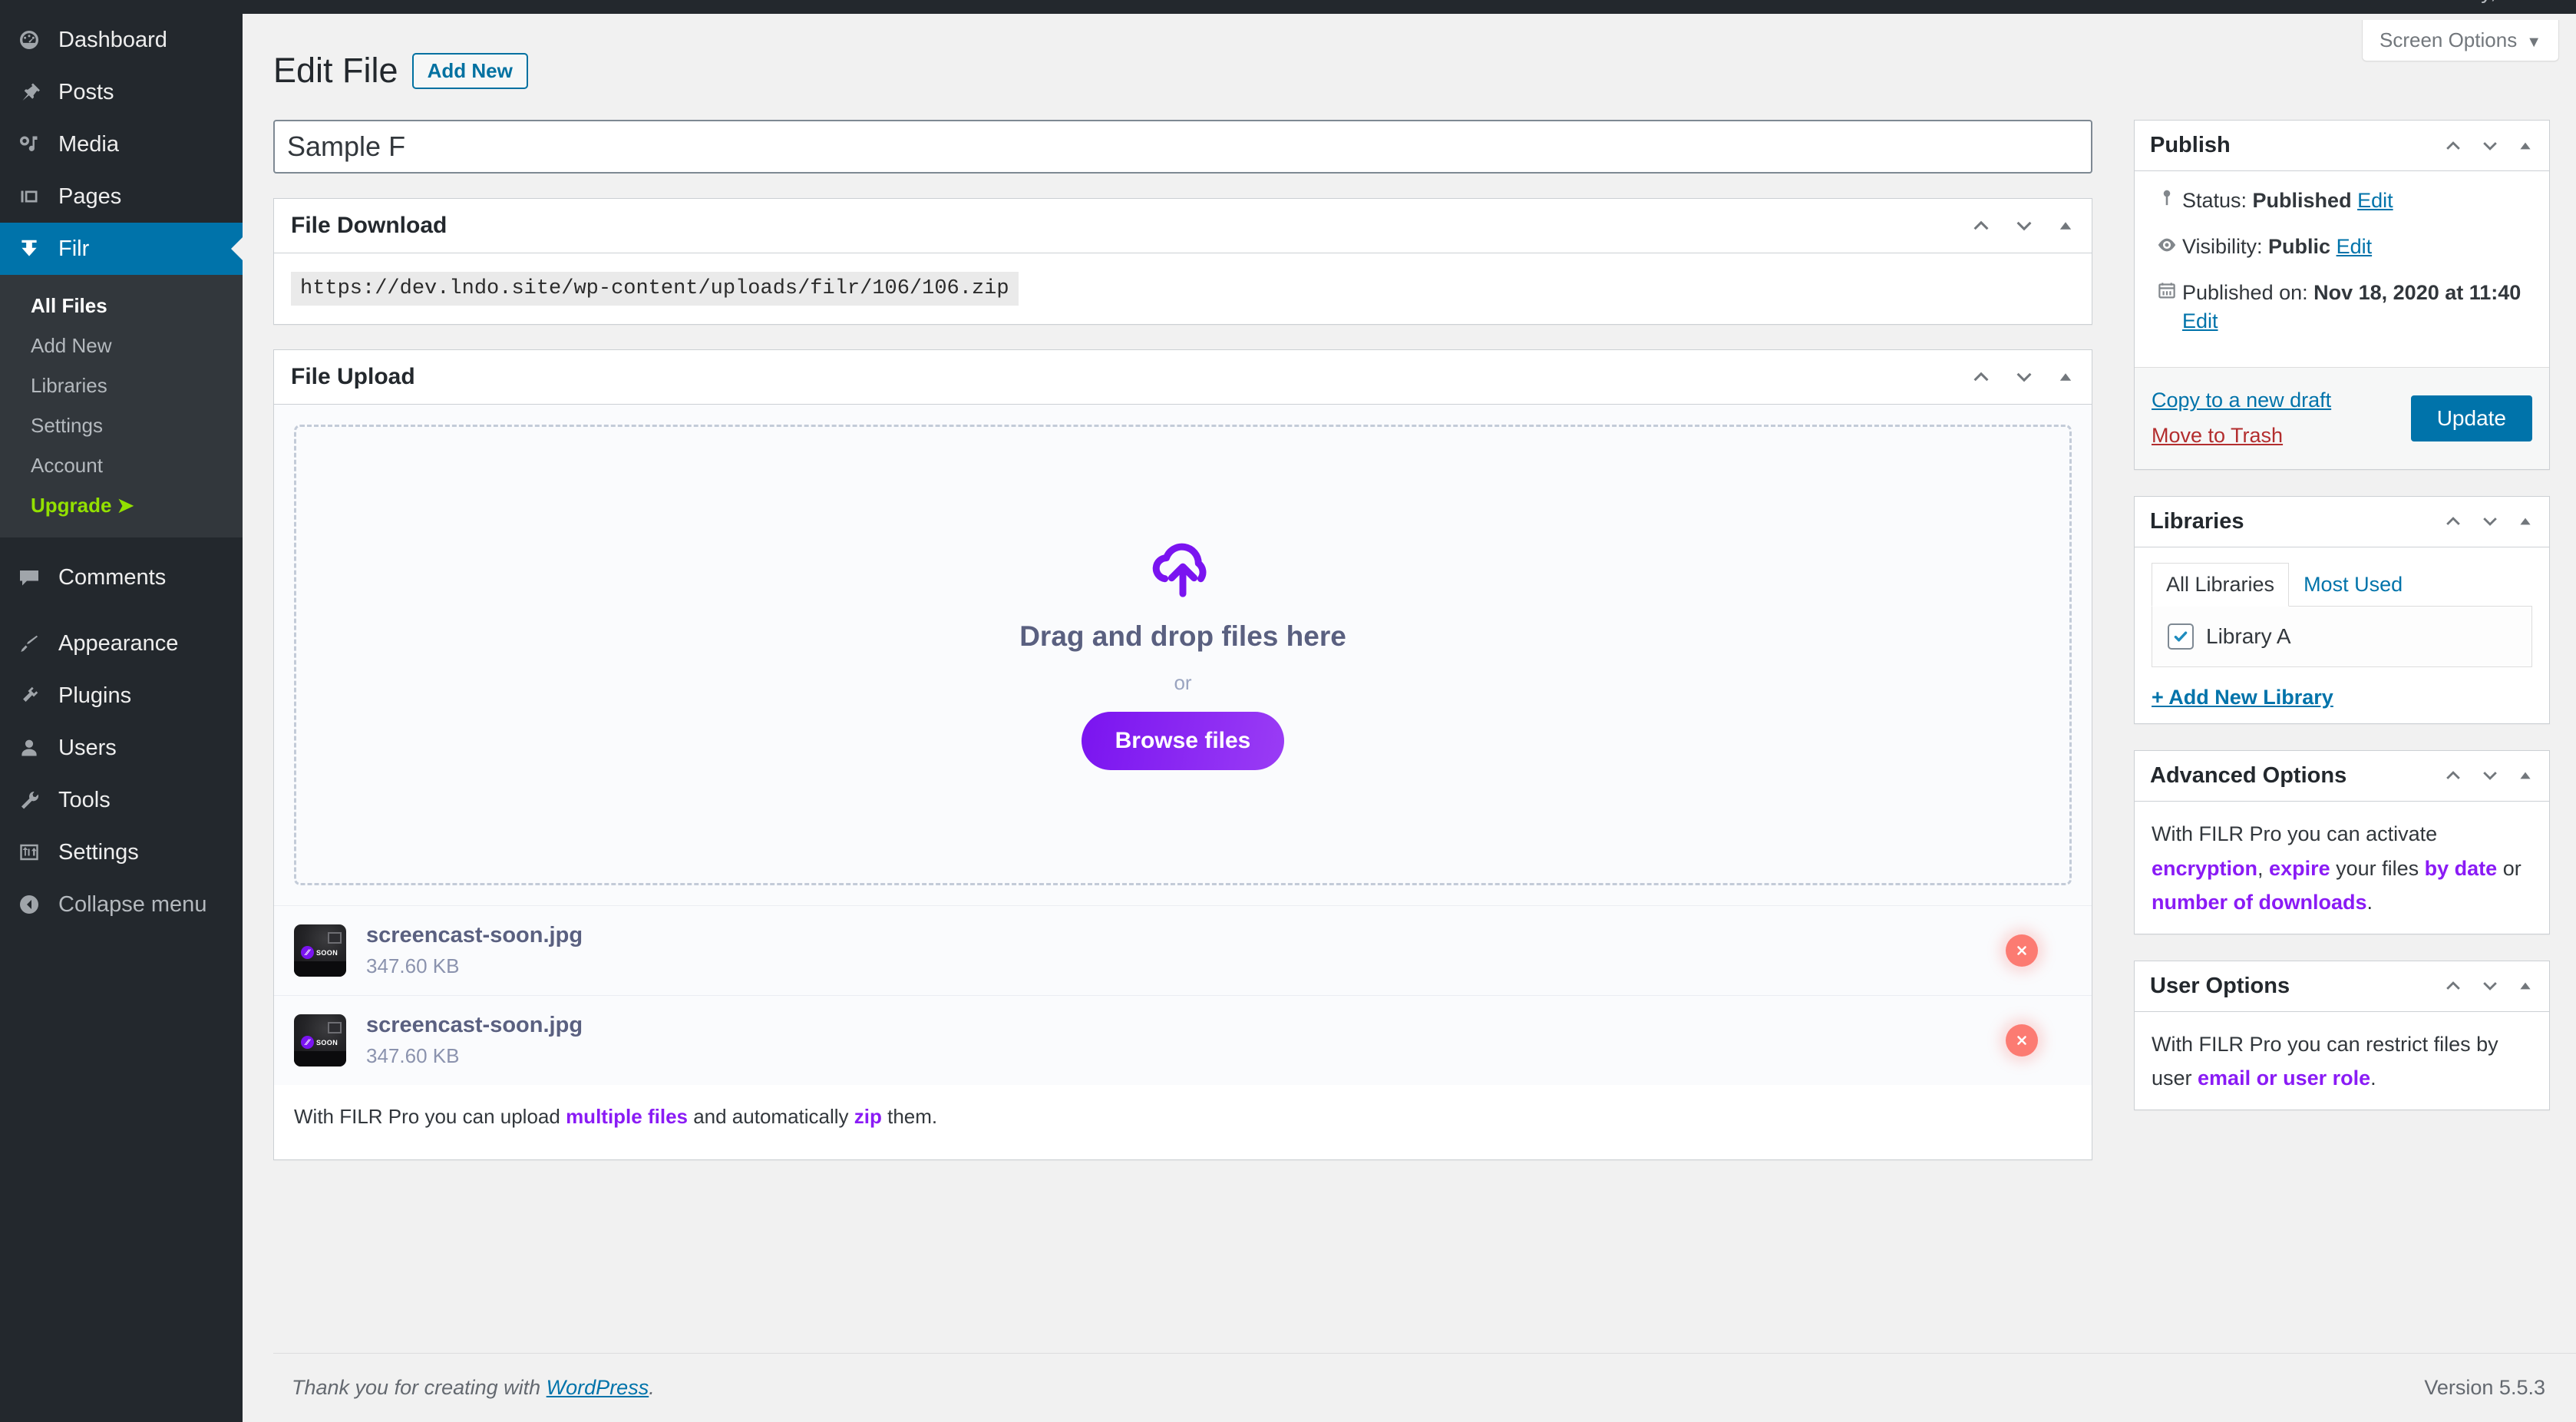  Describe the element at coordinates (2167, 245) in the screenshot. I see `eye-icon` at that location.